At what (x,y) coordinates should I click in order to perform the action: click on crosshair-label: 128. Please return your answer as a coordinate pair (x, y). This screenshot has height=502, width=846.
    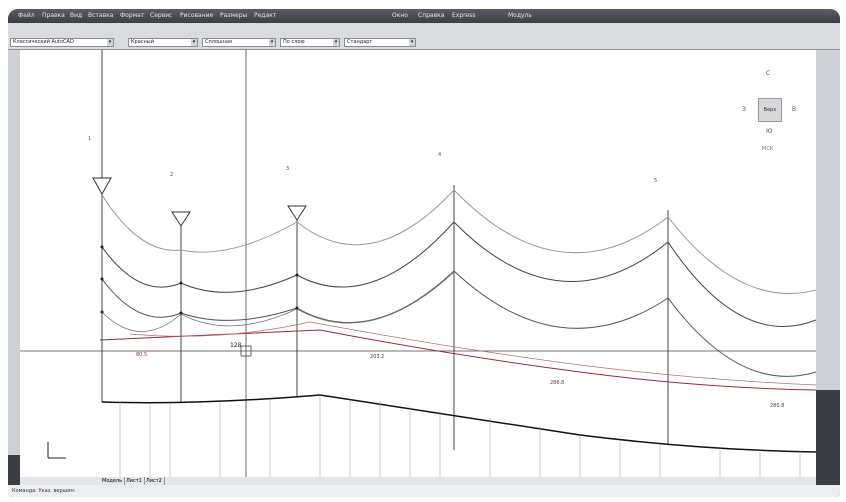
    Looking at the image, I should click on (236, 345).